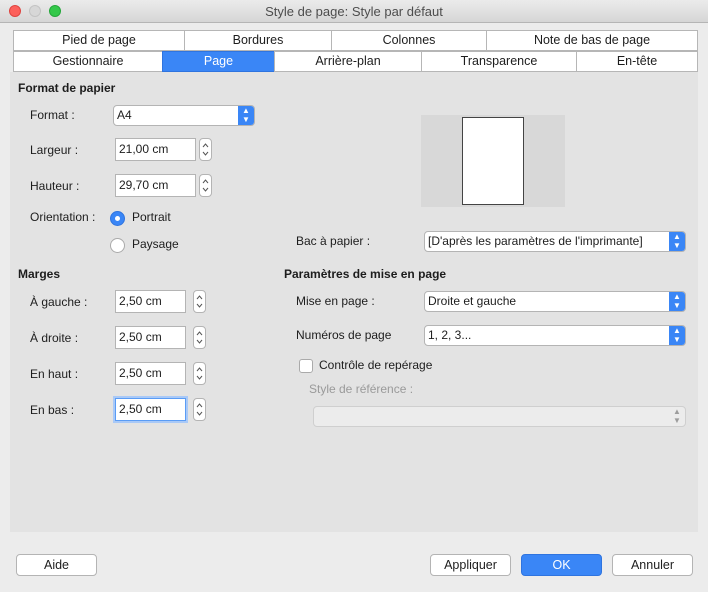 The height and width of the screenshot is (592, 708). Describe the element at coordinates (652, 565) in the screenshot. I see `cancel-button: Annuler` at that location.